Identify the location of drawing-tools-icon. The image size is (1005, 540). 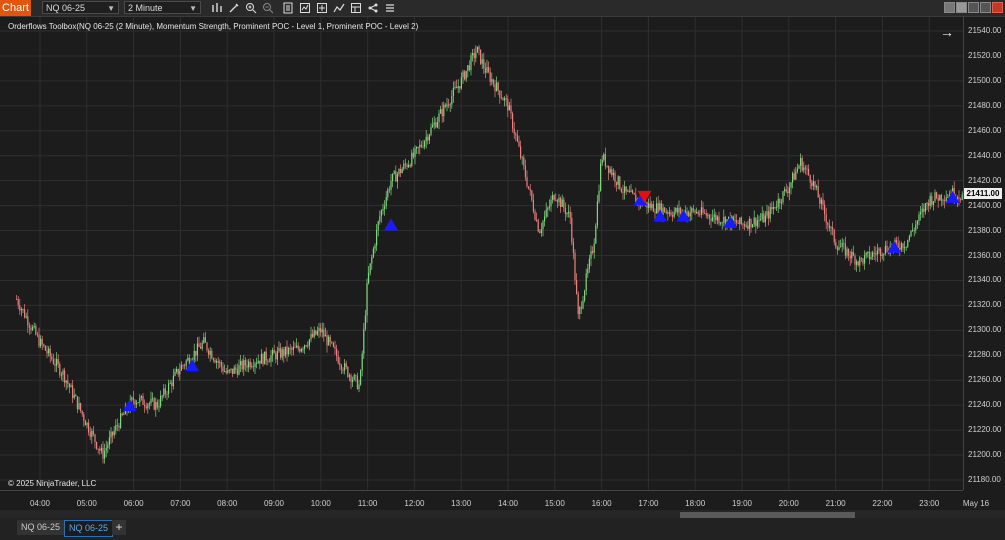
(339, 8).